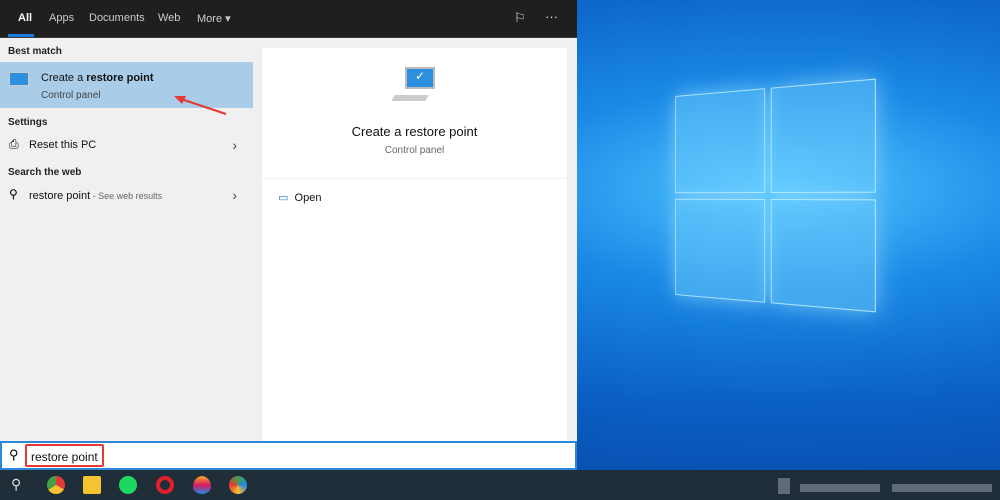 The image size is (1000, 500). I want to click on search-filter-bar: All Apps Documents Web More ▾ ⚐ ···, so click(288, 19).